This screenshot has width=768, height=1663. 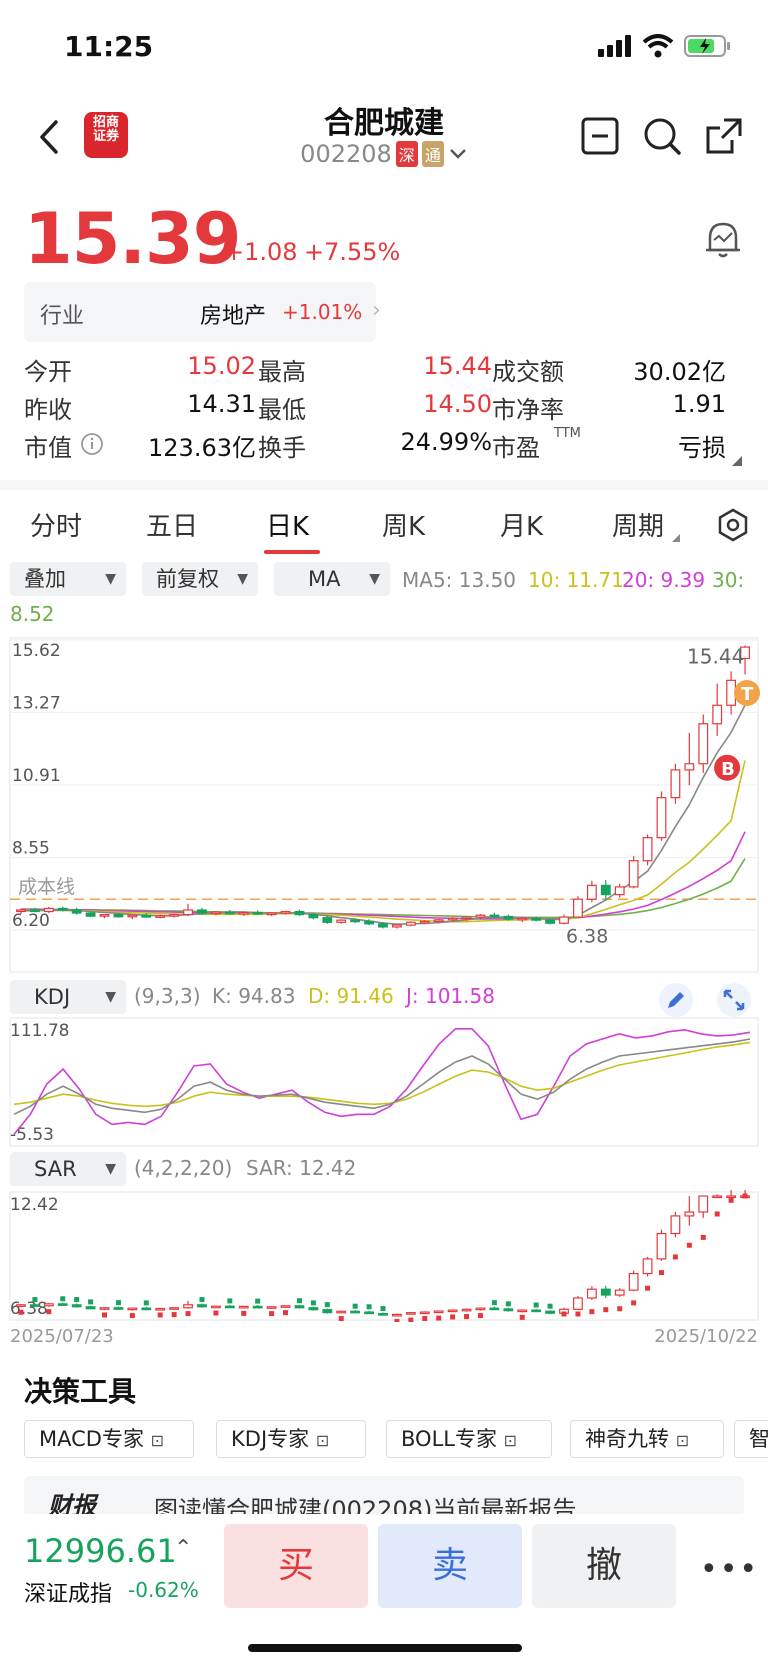 What do you see at coordinates (48, 372) in the screenshot?
I see `stat-open-label: 今开` at bounding box center [48, 372].